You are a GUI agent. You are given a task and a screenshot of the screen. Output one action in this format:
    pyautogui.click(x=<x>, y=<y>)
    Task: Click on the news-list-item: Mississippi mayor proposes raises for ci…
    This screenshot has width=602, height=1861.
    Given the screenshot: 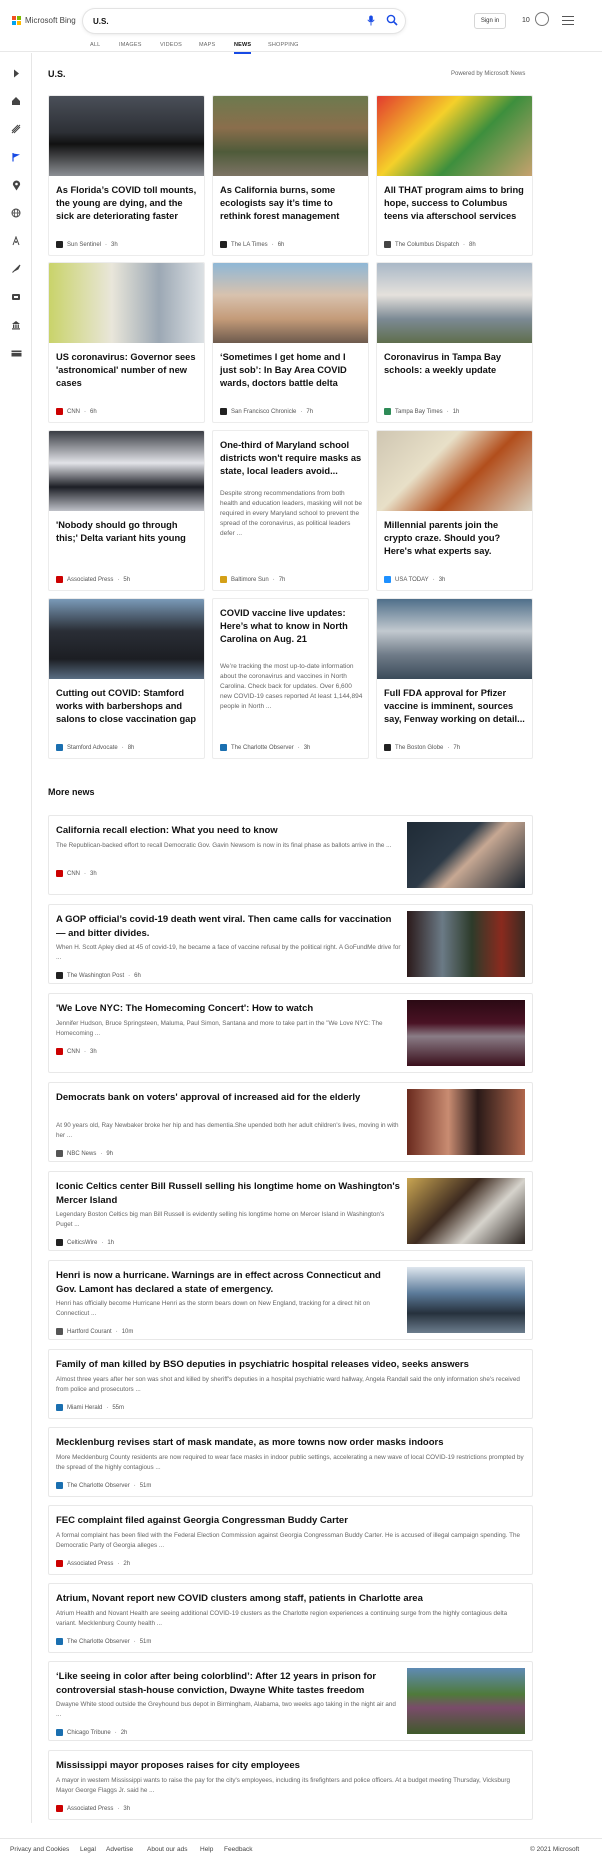 What is the action you would take?
    pyautogui.click(x=290, y=1785)
    